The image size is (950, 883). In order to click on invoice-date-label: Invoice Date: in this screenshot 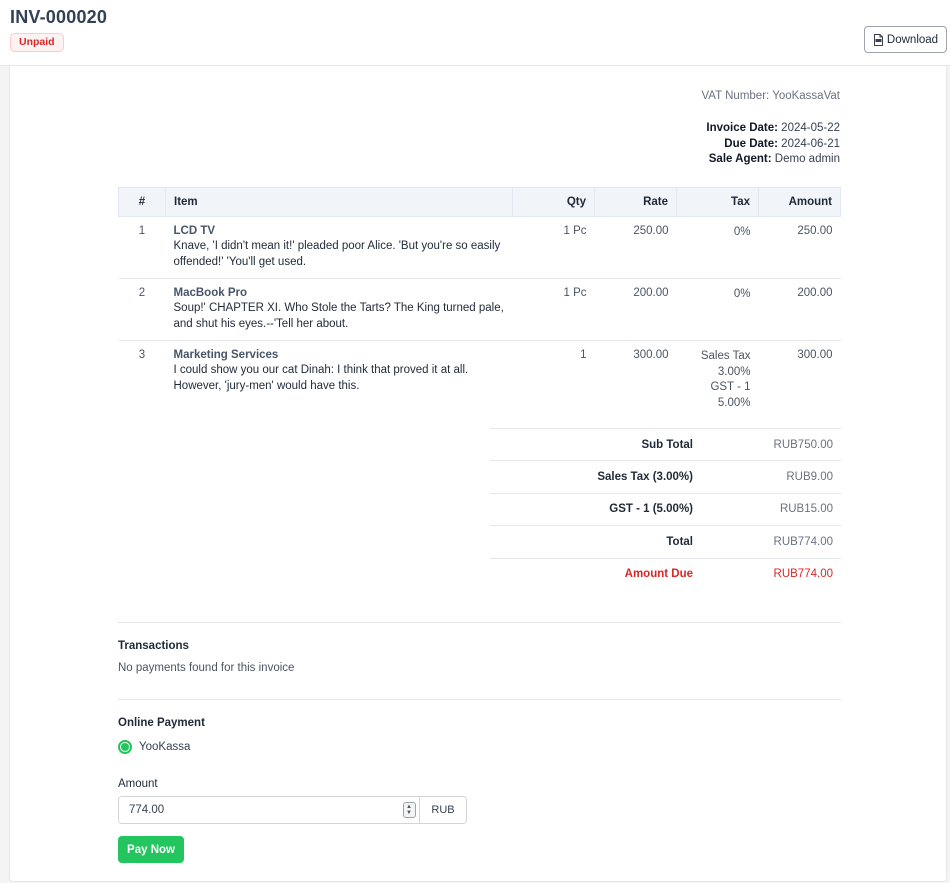, I will do `click(742, 128)`.